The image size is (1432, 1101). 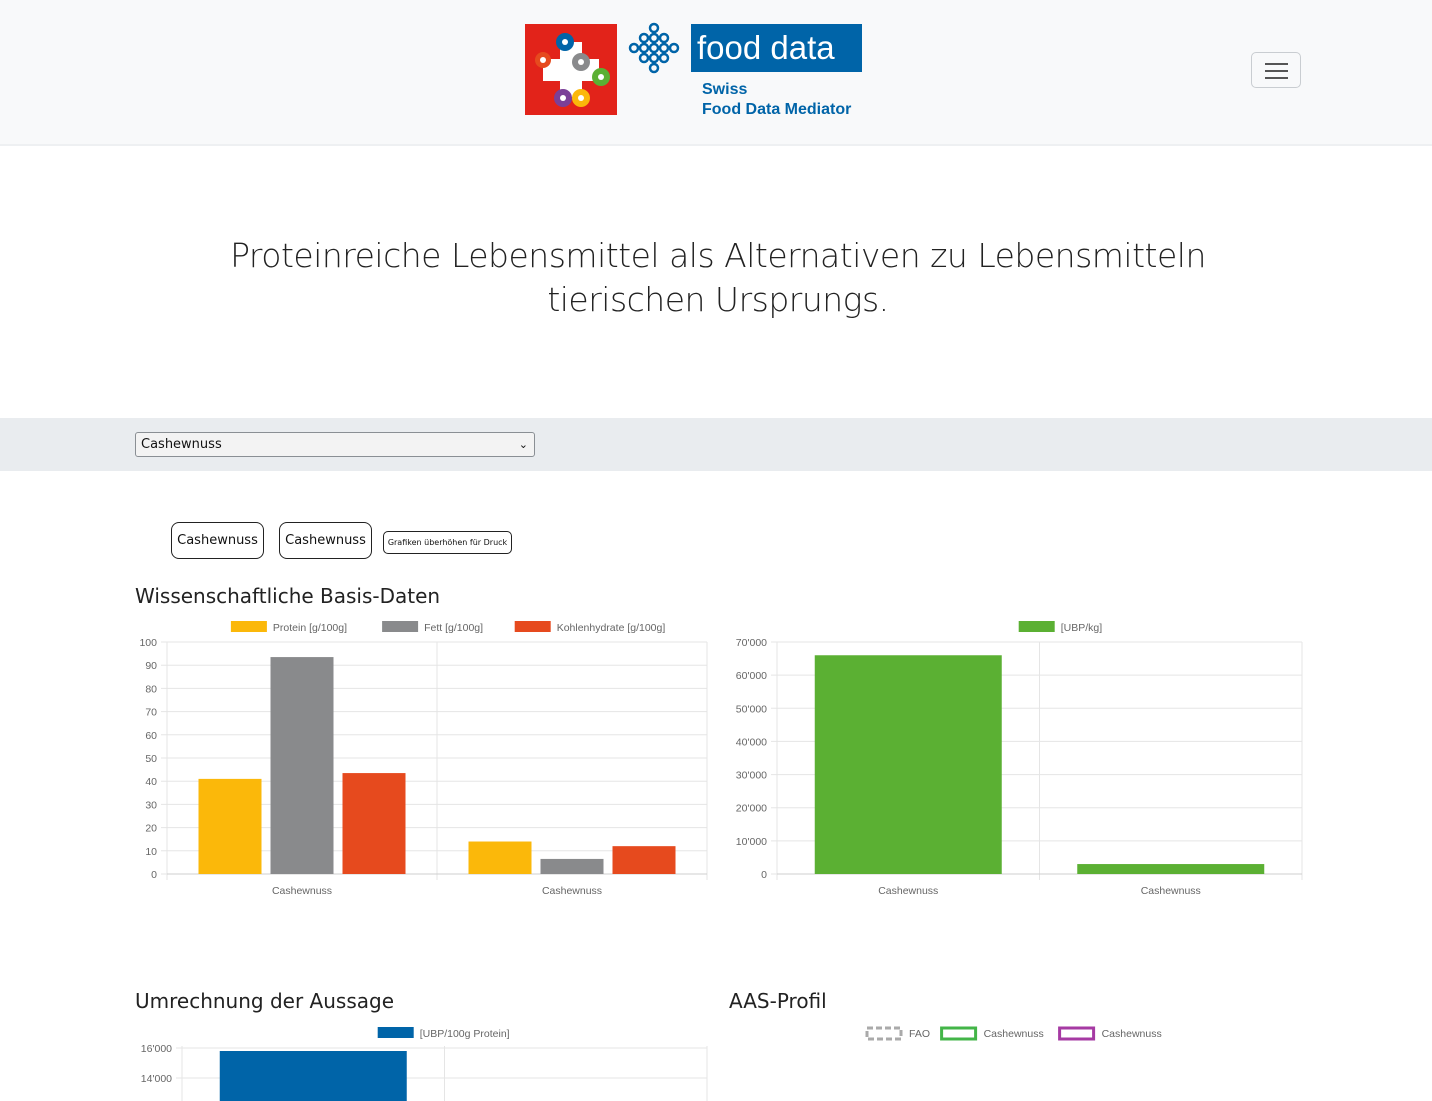 I want to click on legend-label: Protein [g/100g], so click(x=310, y=628).